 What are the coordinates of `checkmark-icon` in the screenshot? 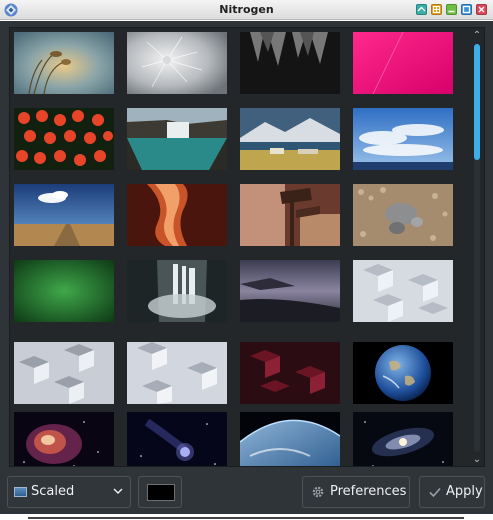 It's located at (435, 492).